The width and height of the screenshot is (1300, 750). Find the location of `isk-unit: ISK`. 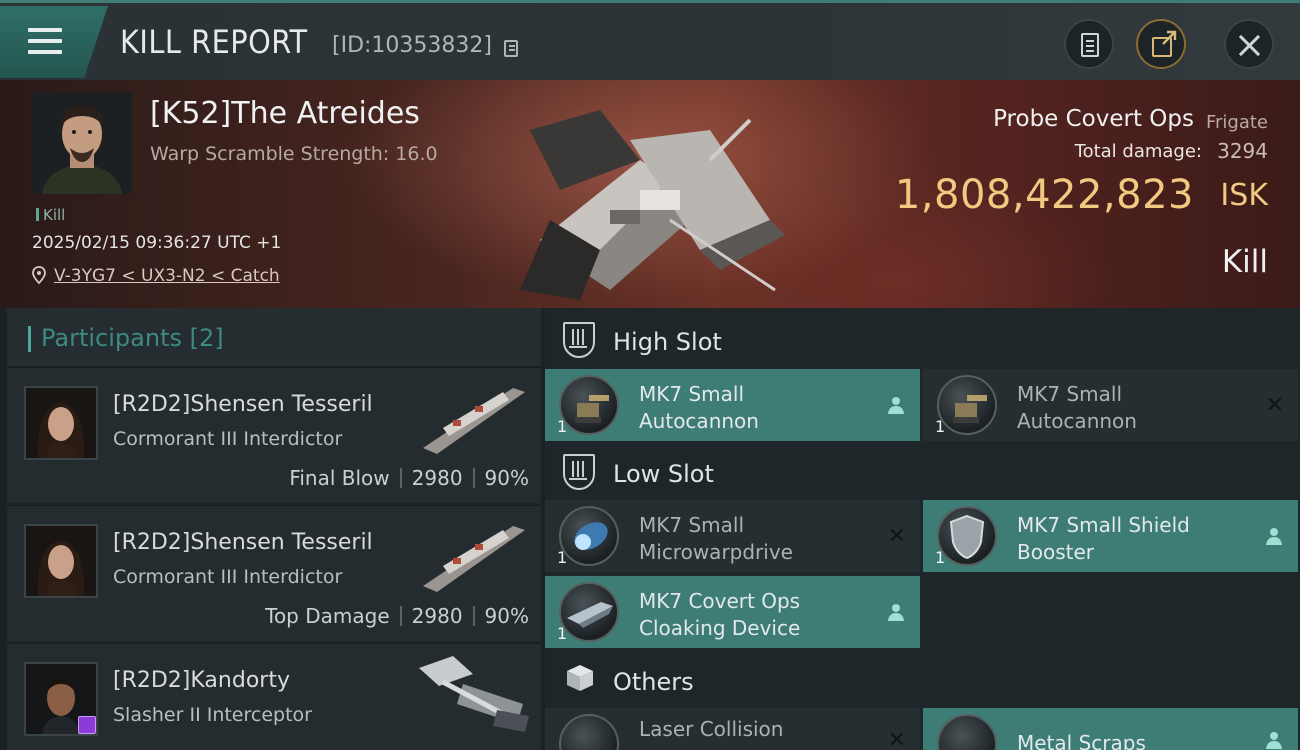

isk-unit: ISK is located at coordinates (1244, 195).